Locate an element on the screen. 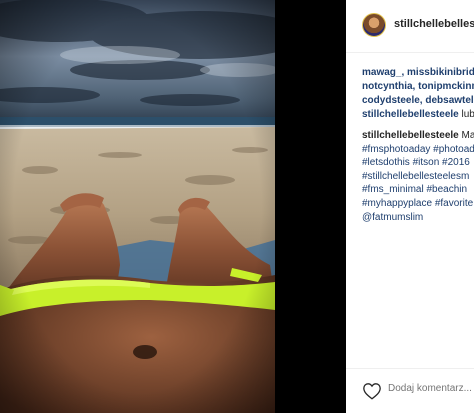 The height and width of the screenshot is (413, 474). caption-author-link: stillchellebellesteele is located at coordinates (410, 135).